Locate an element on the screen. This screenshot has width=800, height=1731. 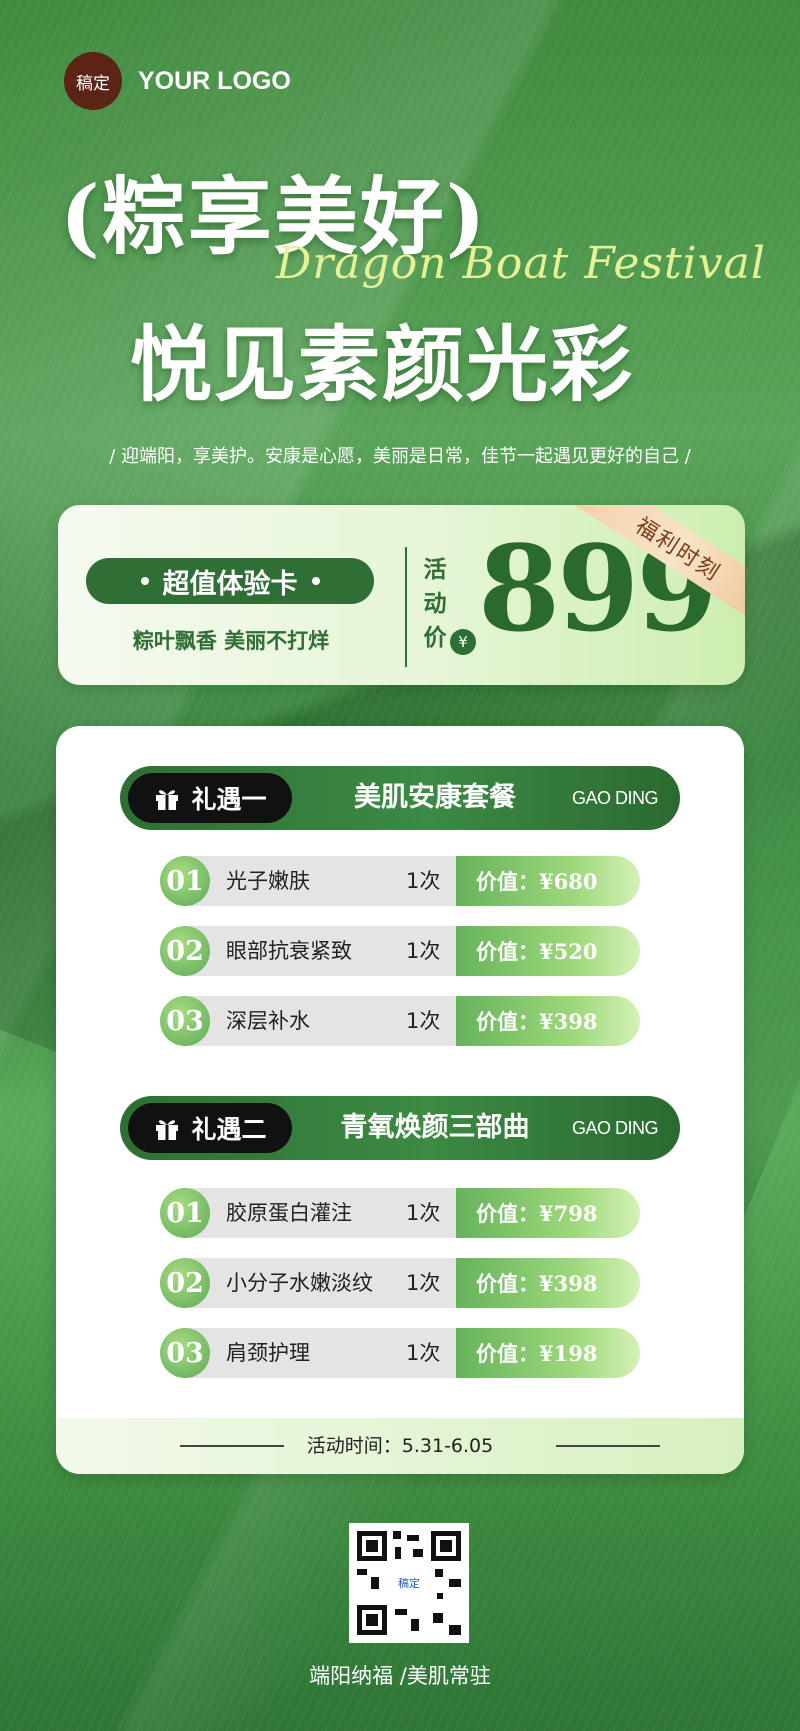
section-header: 礼遇一 美肌安康套餐 GAO DING is located at coordinates (400, 798).